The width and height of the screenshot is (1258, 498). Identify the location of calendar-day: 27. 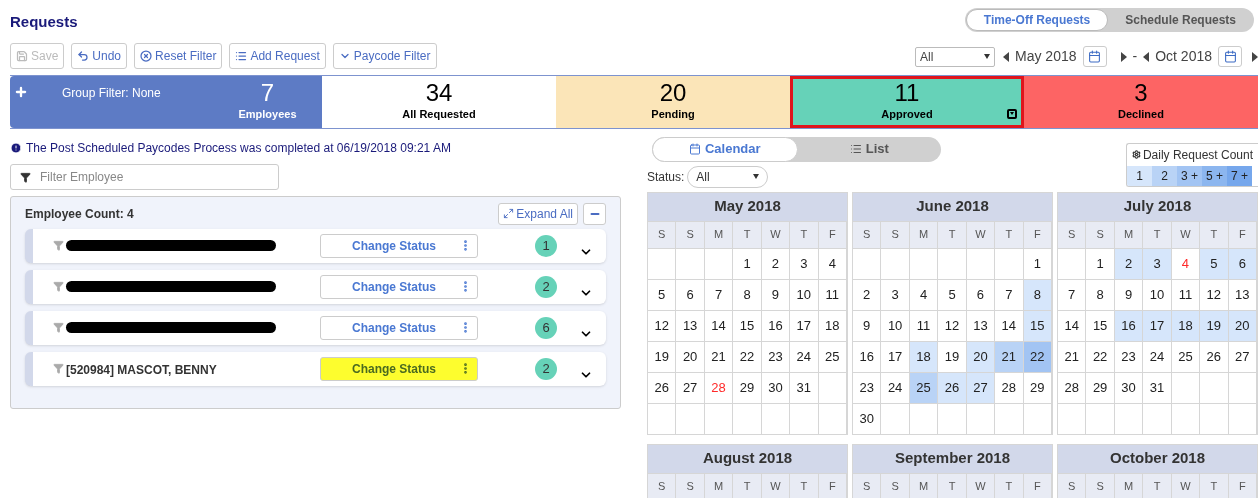
(1242, 356).